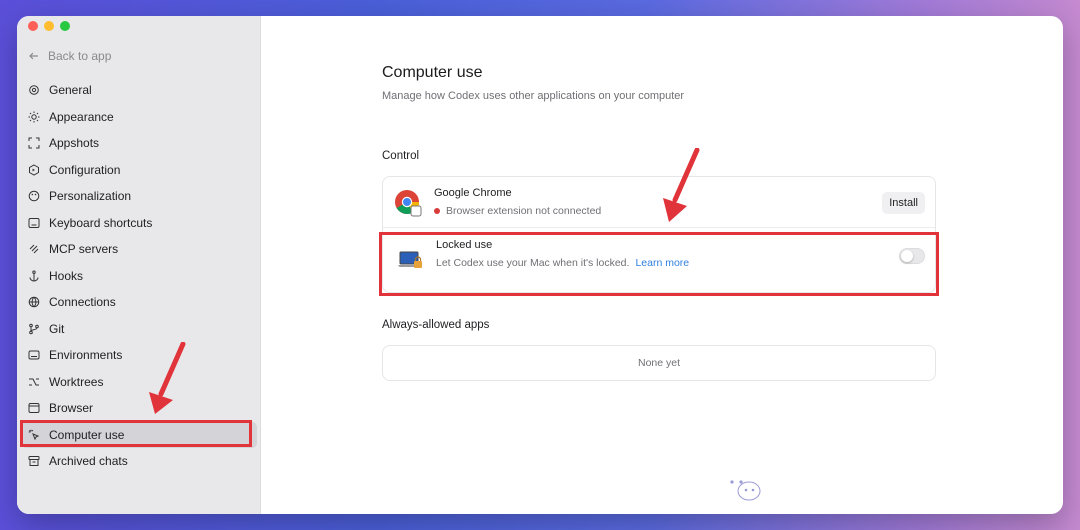 Image resolution: width=1080 pixels, height=530 pixels. Describe the element at coordinates (139, 355) in the screenshot. I see `sidebar-item-environments: Environments` at that location.